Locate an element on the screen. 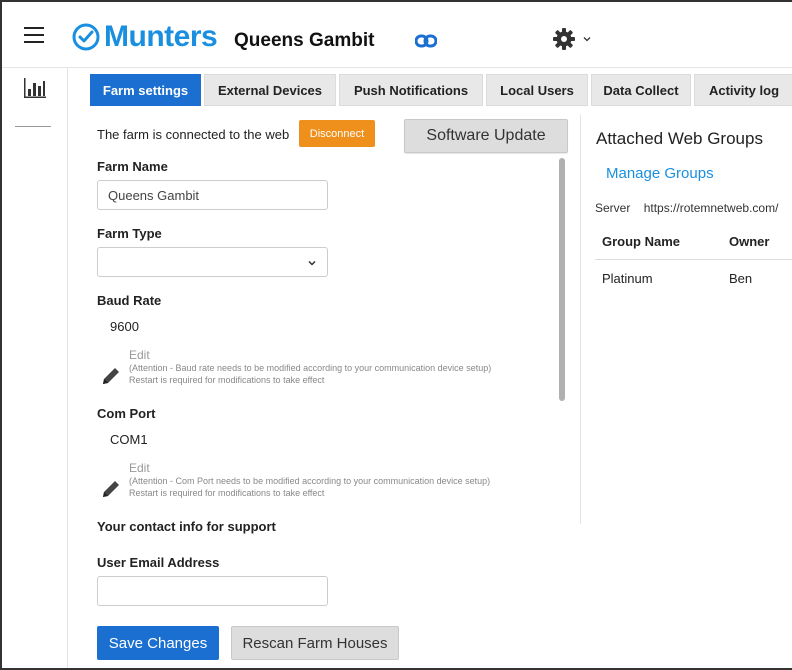  farm-type-select is located at coordinates (212, 262).